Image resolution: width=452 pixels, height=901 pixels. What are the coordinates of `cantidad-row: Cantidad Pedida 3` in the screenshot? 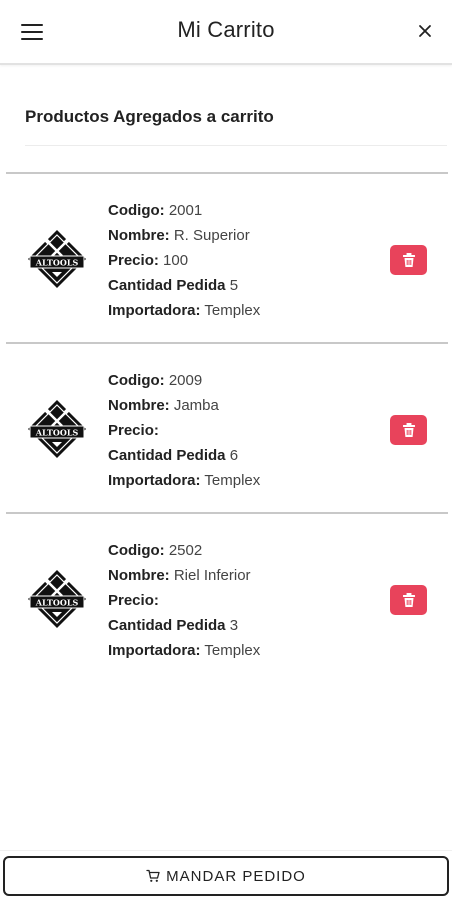 It's located at (184, 625).